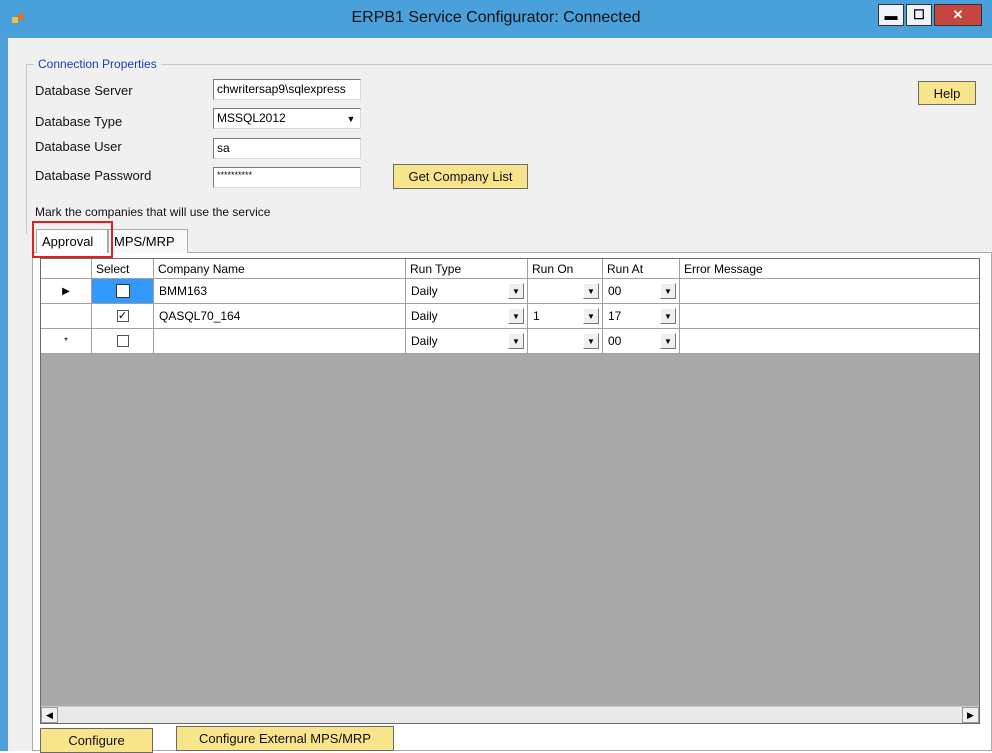 This screenshot has width=992, height=753. What do you see at coordinates (84, 90) in the screenshot?
I see `database-server-label: Database Server` at bounding box center [84, 90].